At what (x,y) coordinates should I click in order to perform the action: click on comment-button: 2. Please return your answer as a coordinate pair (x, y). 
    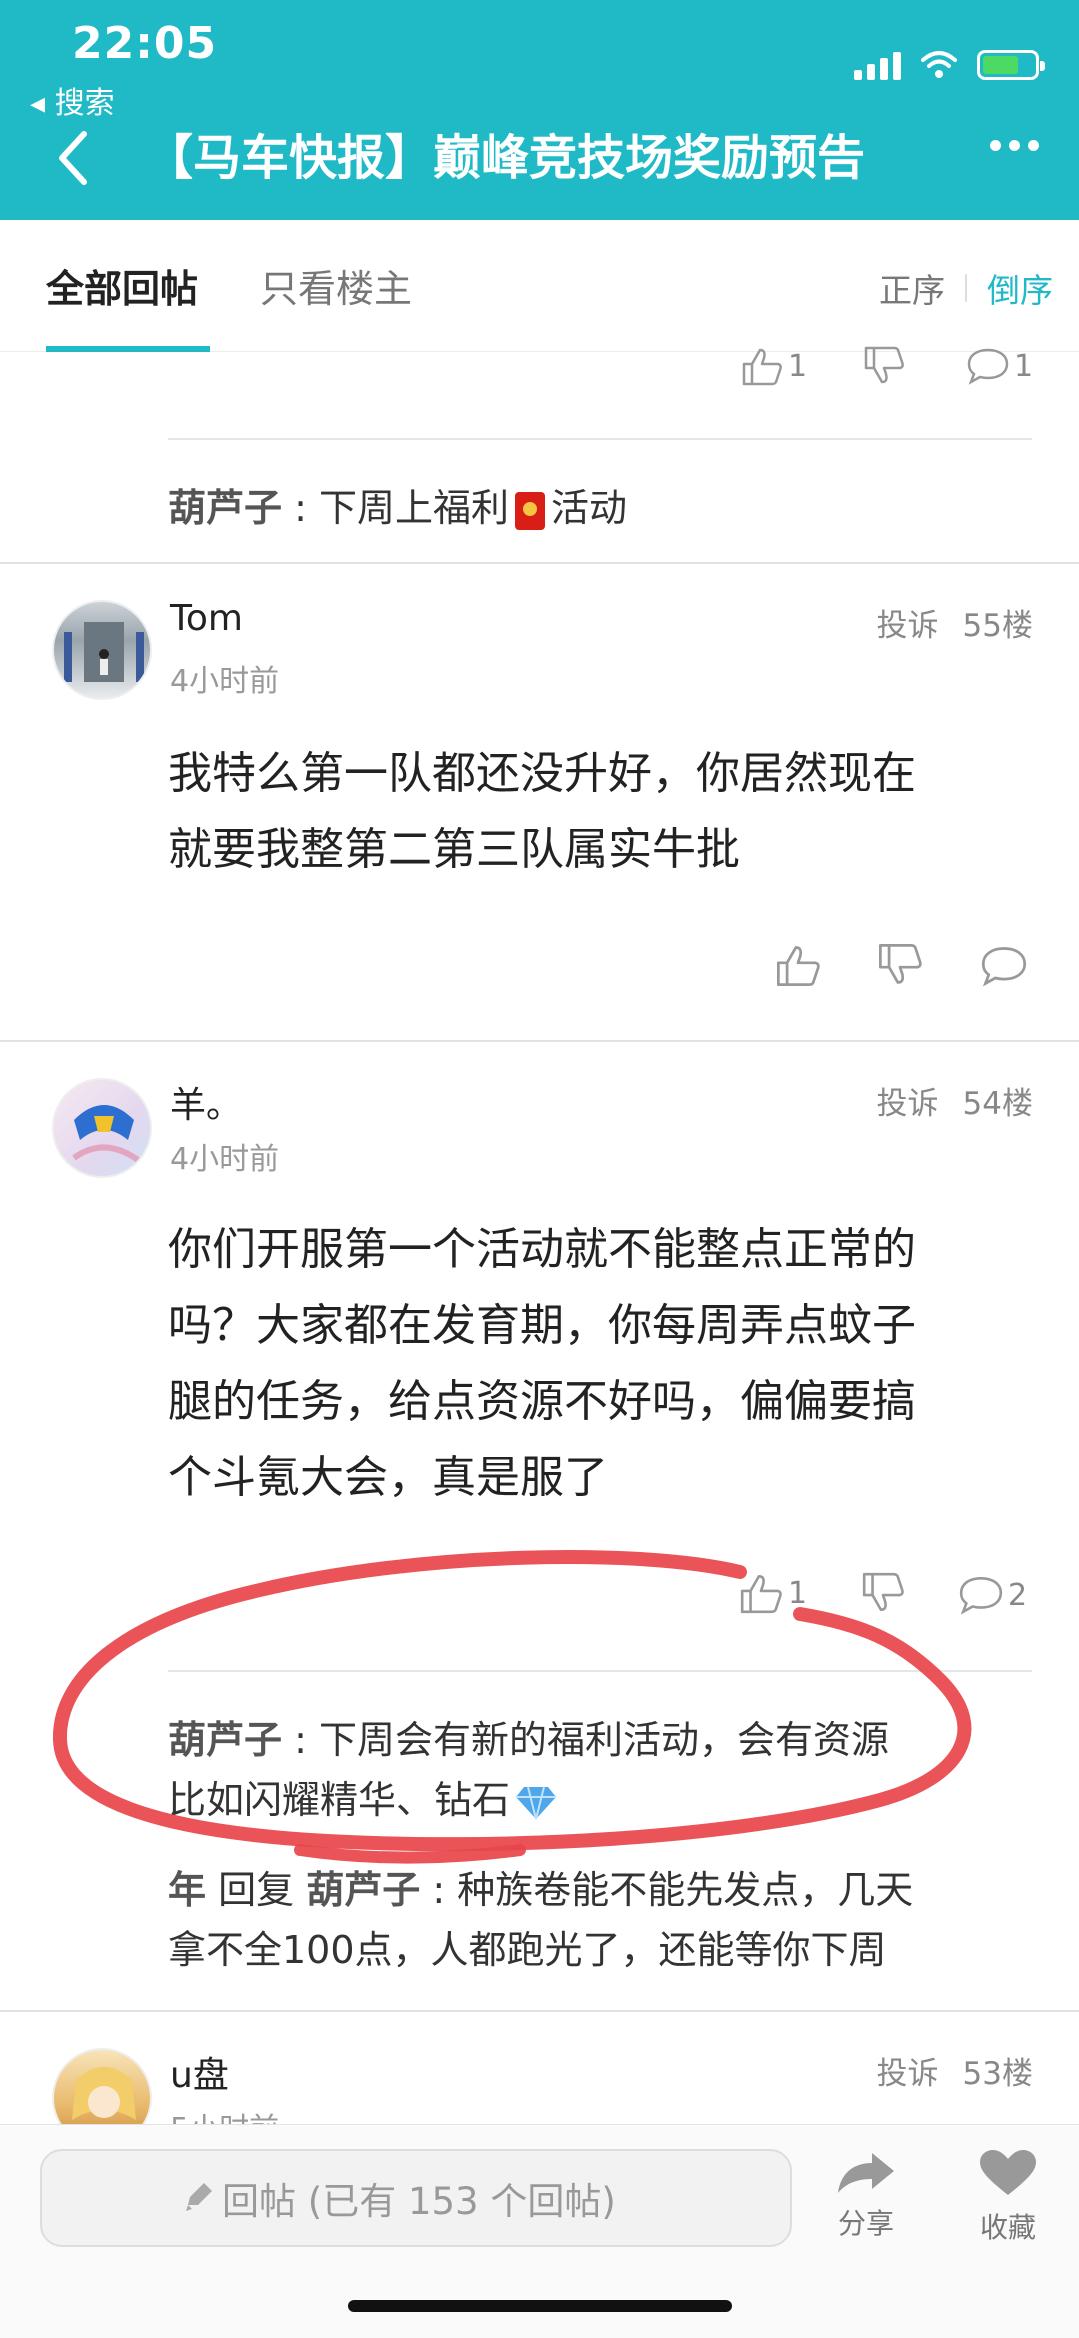
    Looking at the image, I should click on (992, 1595).